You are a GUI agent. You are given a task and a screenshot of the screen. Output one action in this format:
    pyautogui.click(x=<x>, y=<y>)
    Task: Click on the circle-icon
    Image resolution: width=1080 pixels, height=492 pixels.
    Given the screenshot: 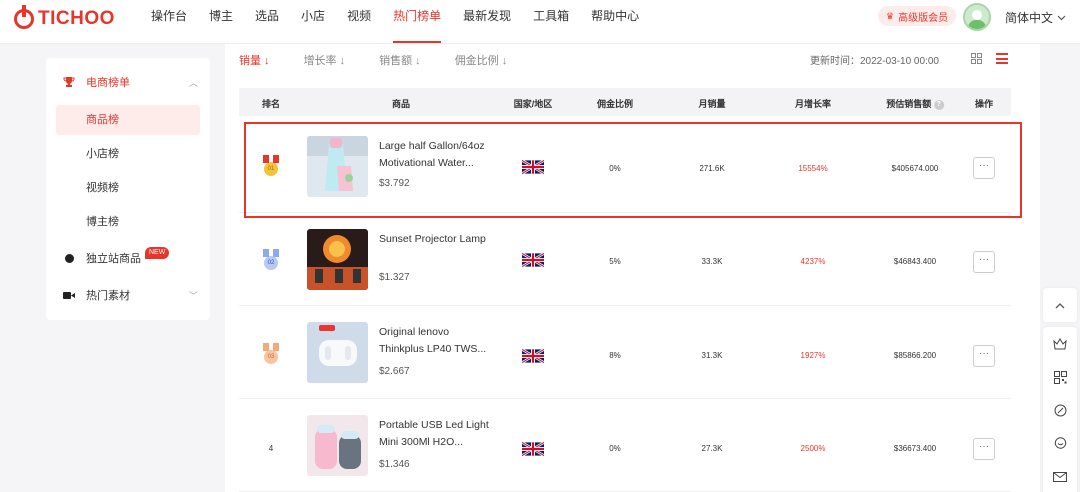 What is the action you would take?
    pyautogui.click(x=69, y=258)
    